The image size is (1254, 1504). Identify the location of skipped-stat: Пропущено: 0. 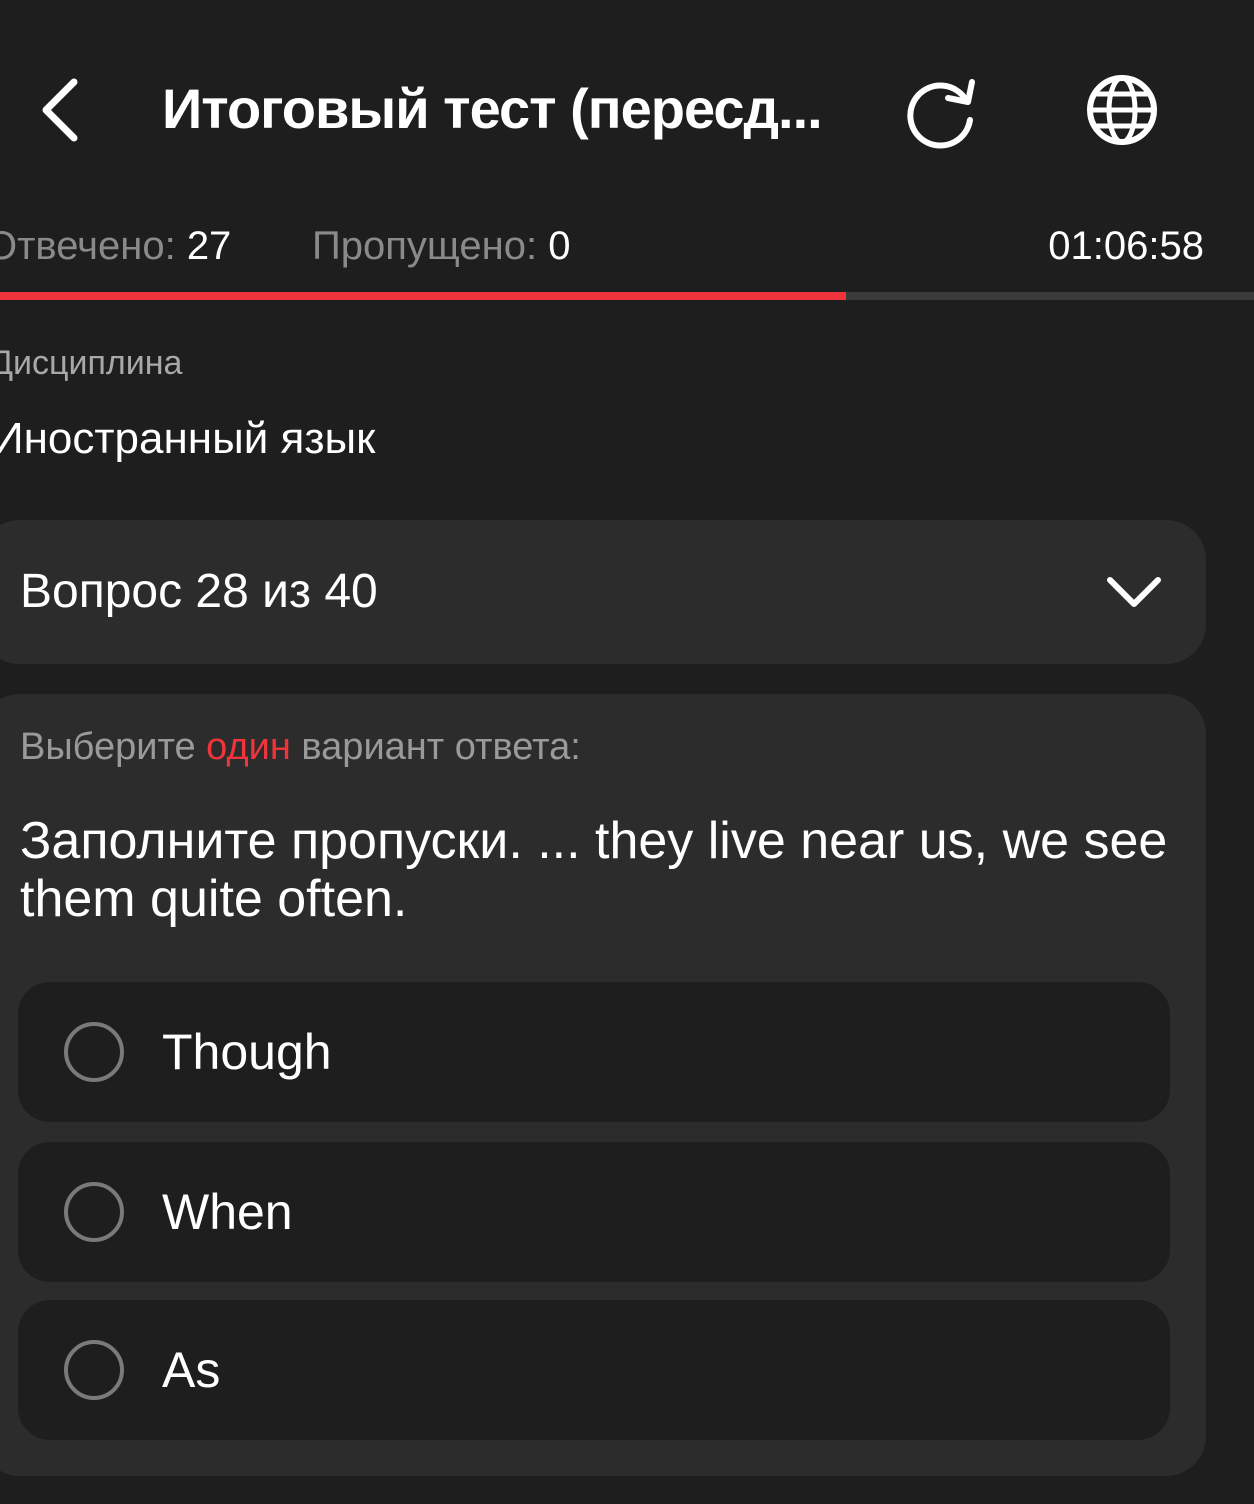
(441, 246).